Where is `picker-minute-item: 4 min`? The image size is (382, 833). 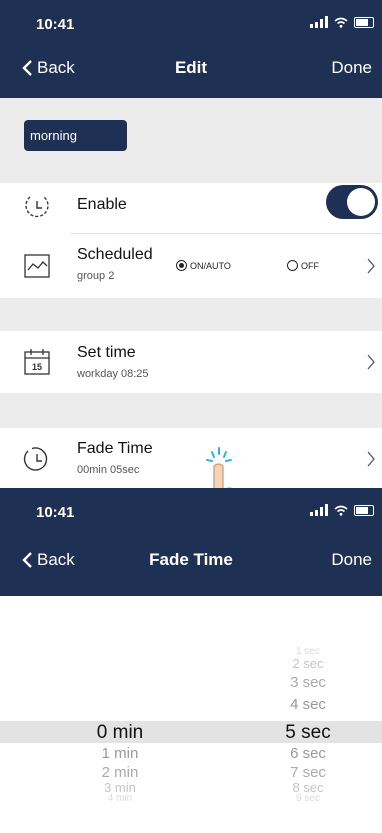 picker-minute-item: 4 min is located at coordinates (120, 798).